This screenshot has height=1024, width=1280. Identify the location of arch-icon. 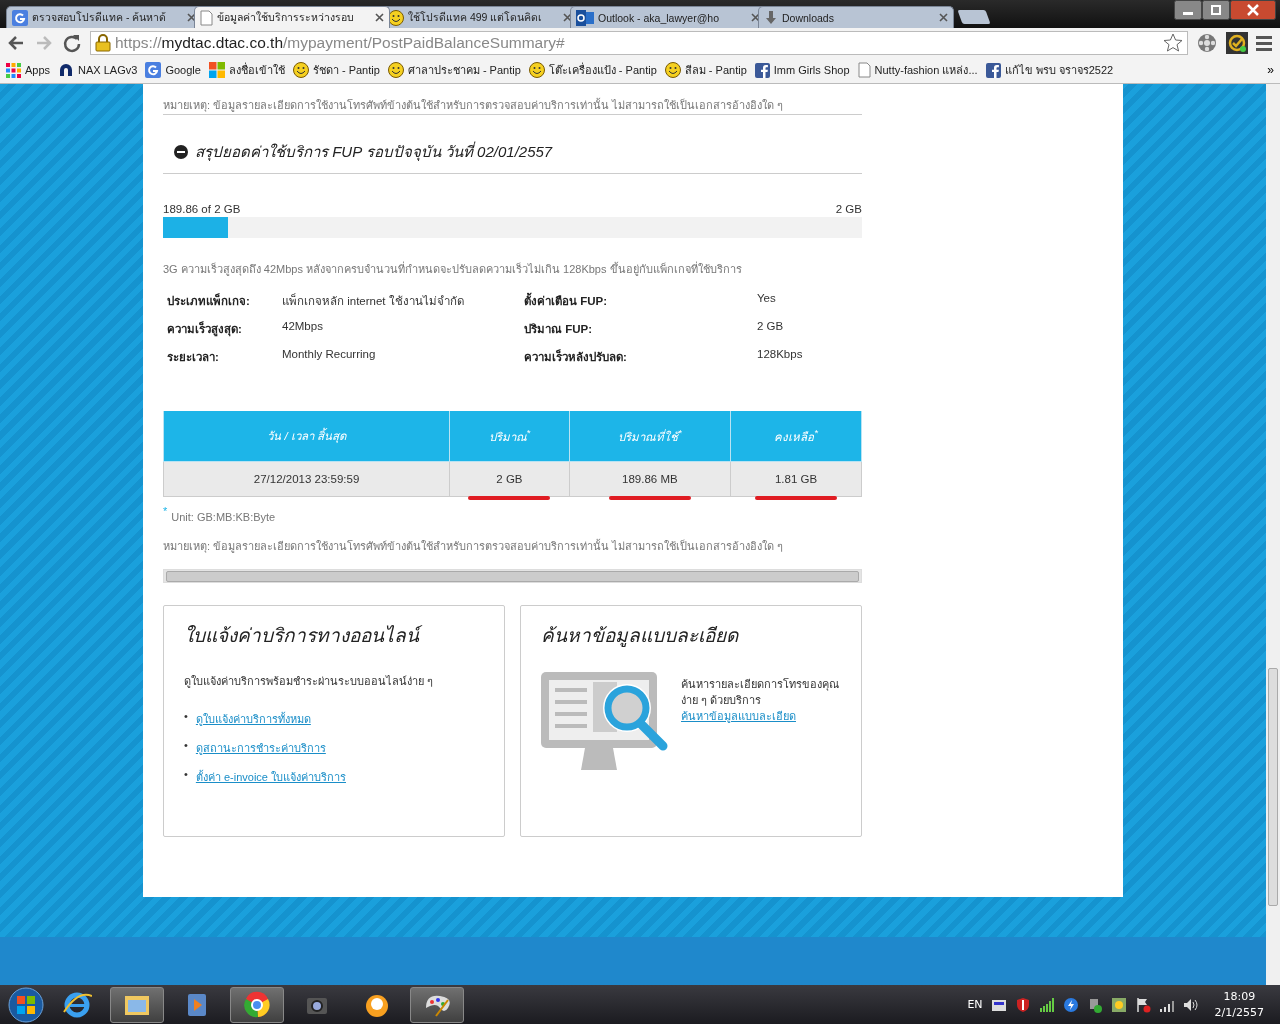
(66, 70).